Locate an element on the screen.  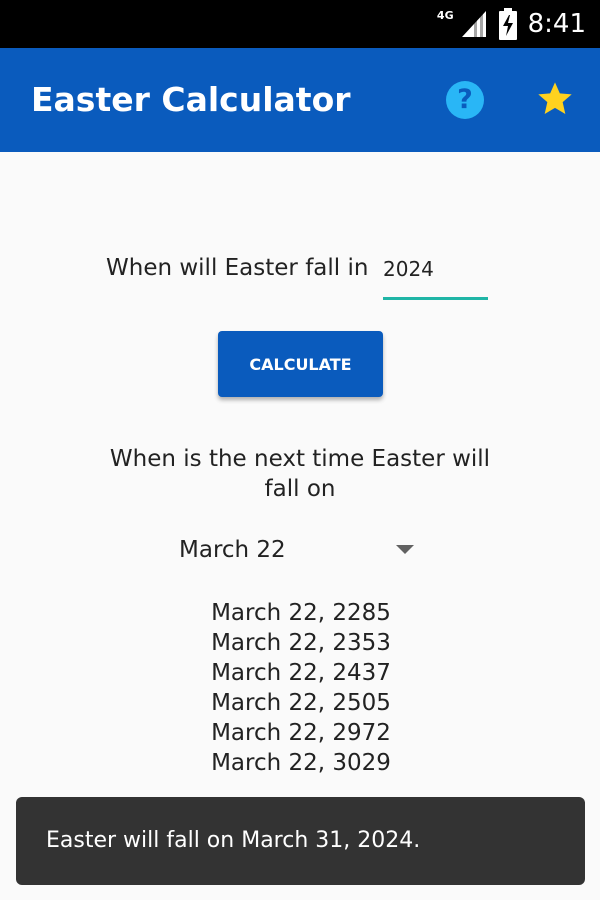
star-icon is located at coordinates (555, 99).